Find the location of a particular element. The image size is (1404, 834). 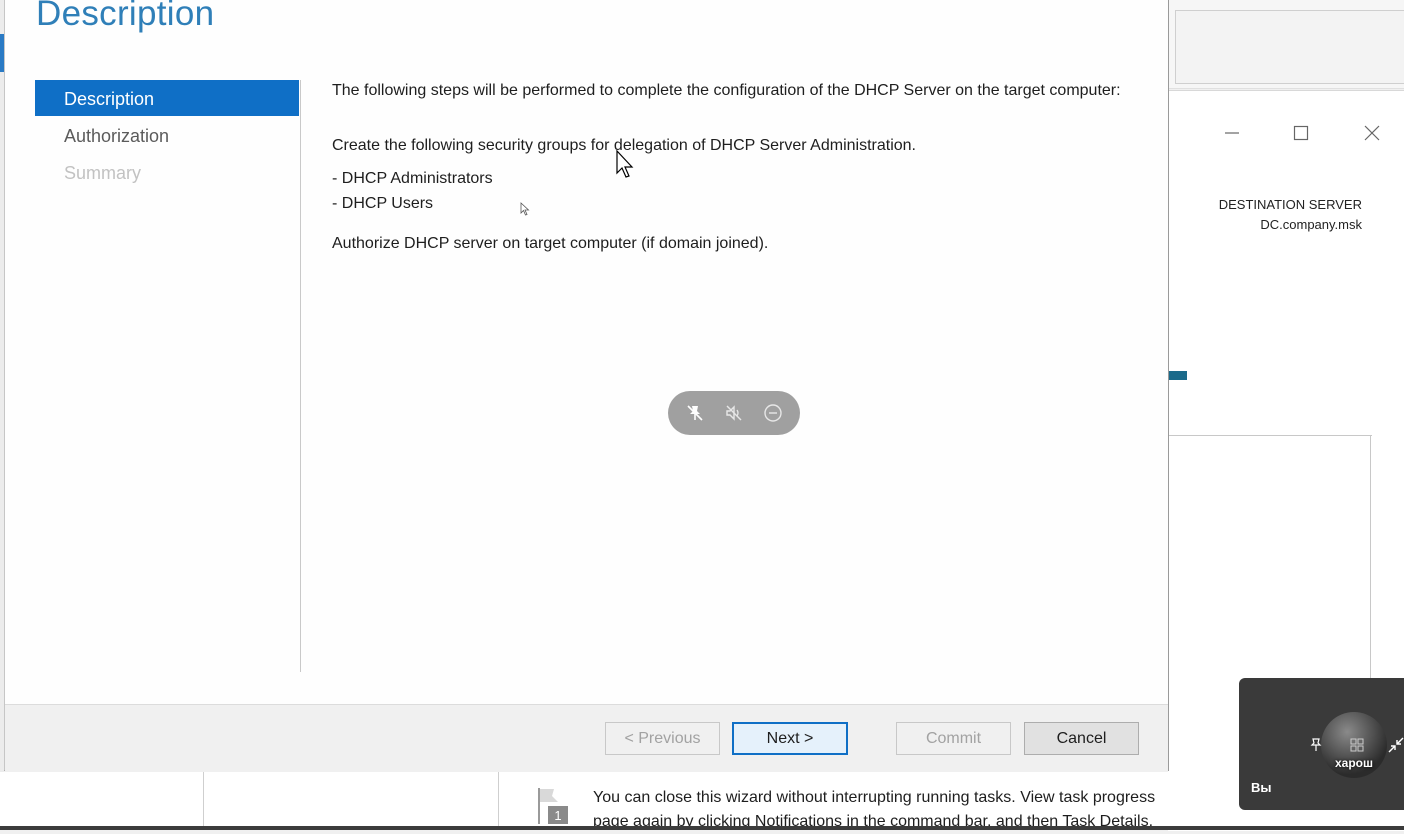

notification-flag-badge: 1 is located at coordinates (557, 815).